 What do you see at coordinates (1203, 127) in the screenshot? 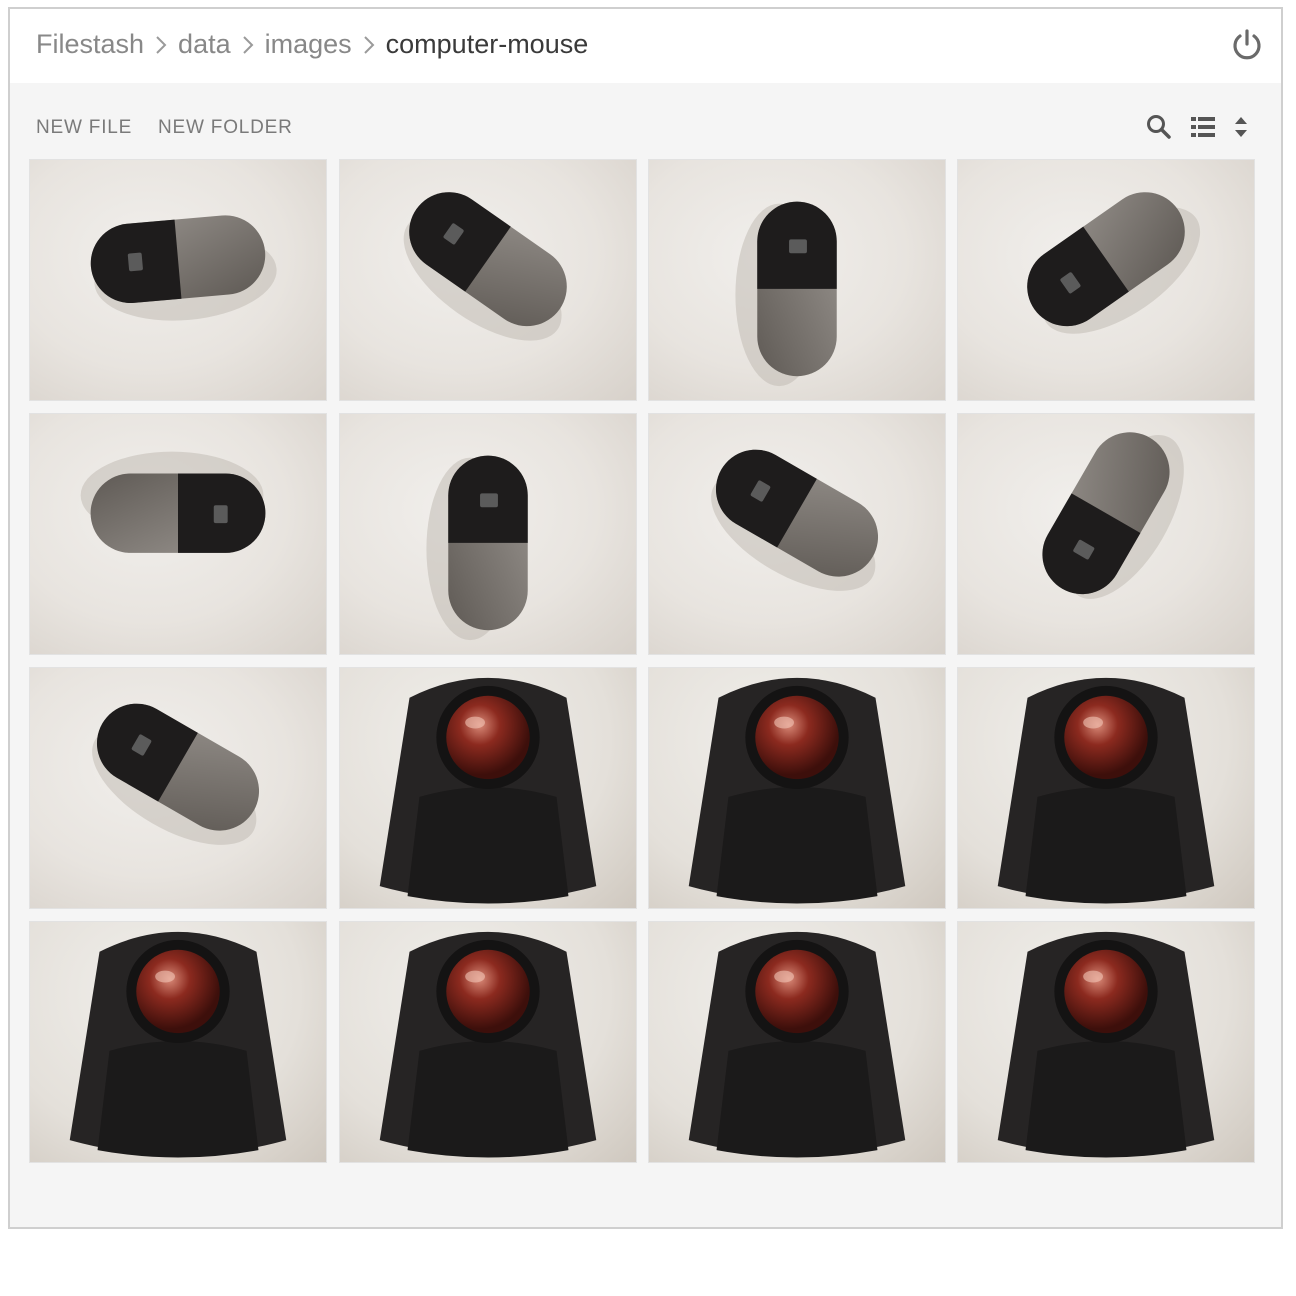
I see `list-view-icon` at bounding box center [1203, 127].